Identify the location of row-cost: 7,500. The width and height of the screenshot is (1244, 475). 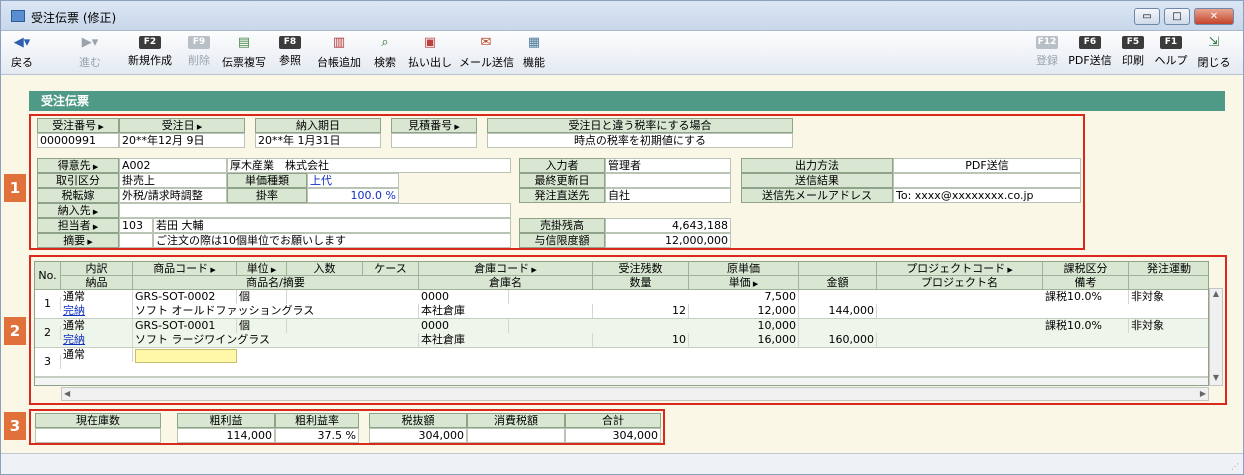
(744, 297).